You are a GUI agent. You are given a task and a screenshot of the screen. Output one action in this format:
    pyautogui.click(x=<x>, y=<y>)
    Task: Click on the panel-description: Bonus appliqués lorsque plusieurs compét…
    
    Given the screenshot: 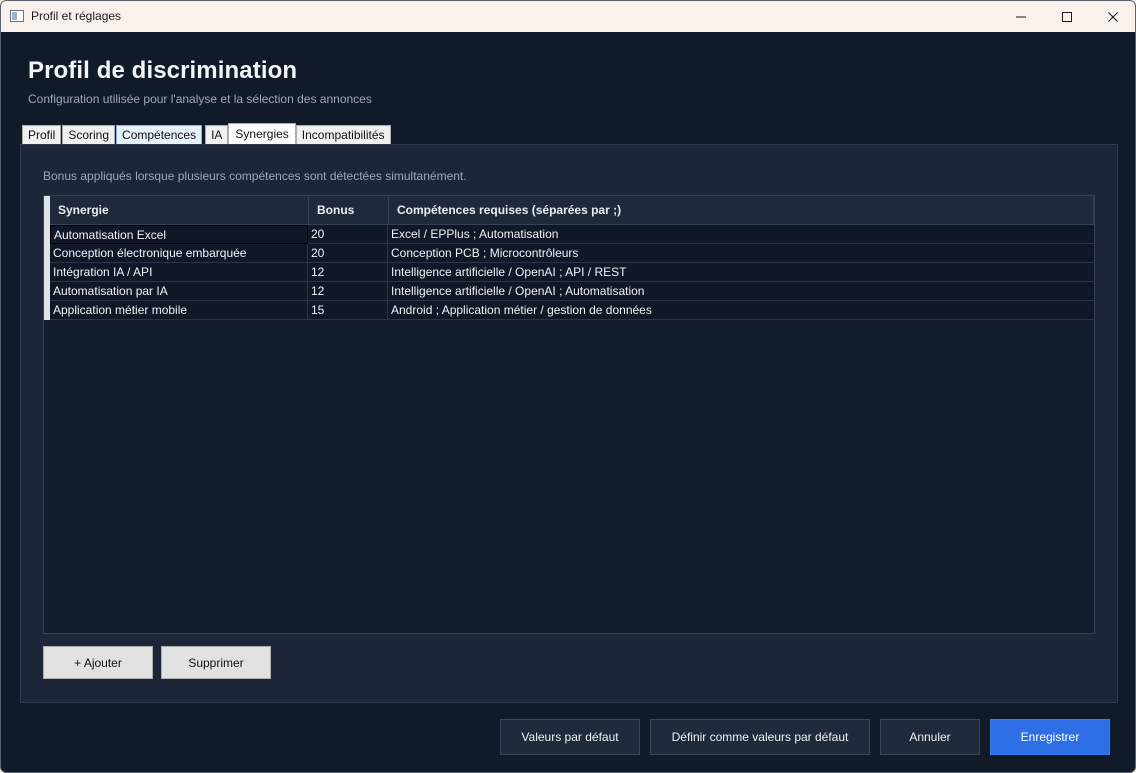 What is the action you would take?
    pyautogui.click(x=255, y=176)
    